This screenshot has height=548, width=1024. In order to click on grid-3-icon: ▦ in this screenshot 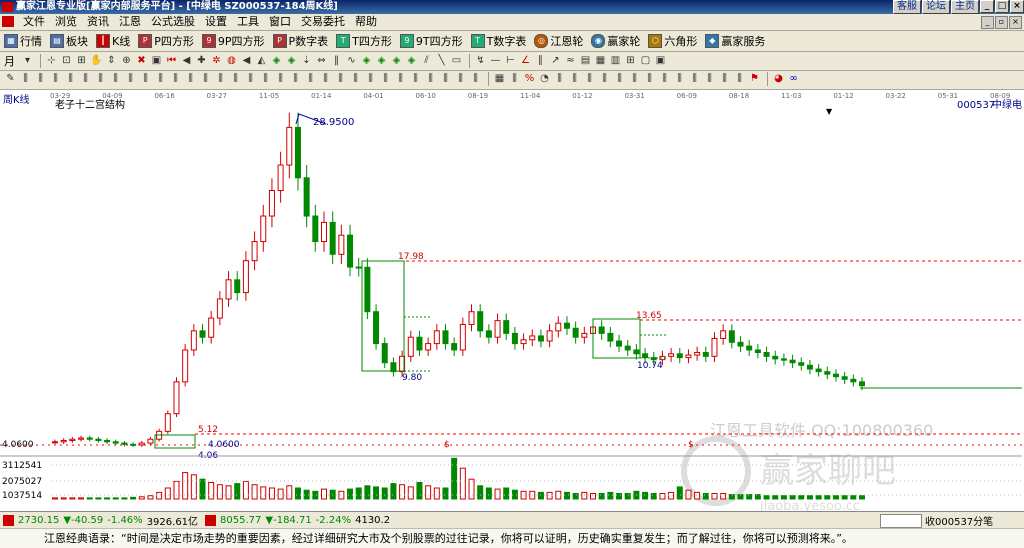, I will do `click(499, 79)`.